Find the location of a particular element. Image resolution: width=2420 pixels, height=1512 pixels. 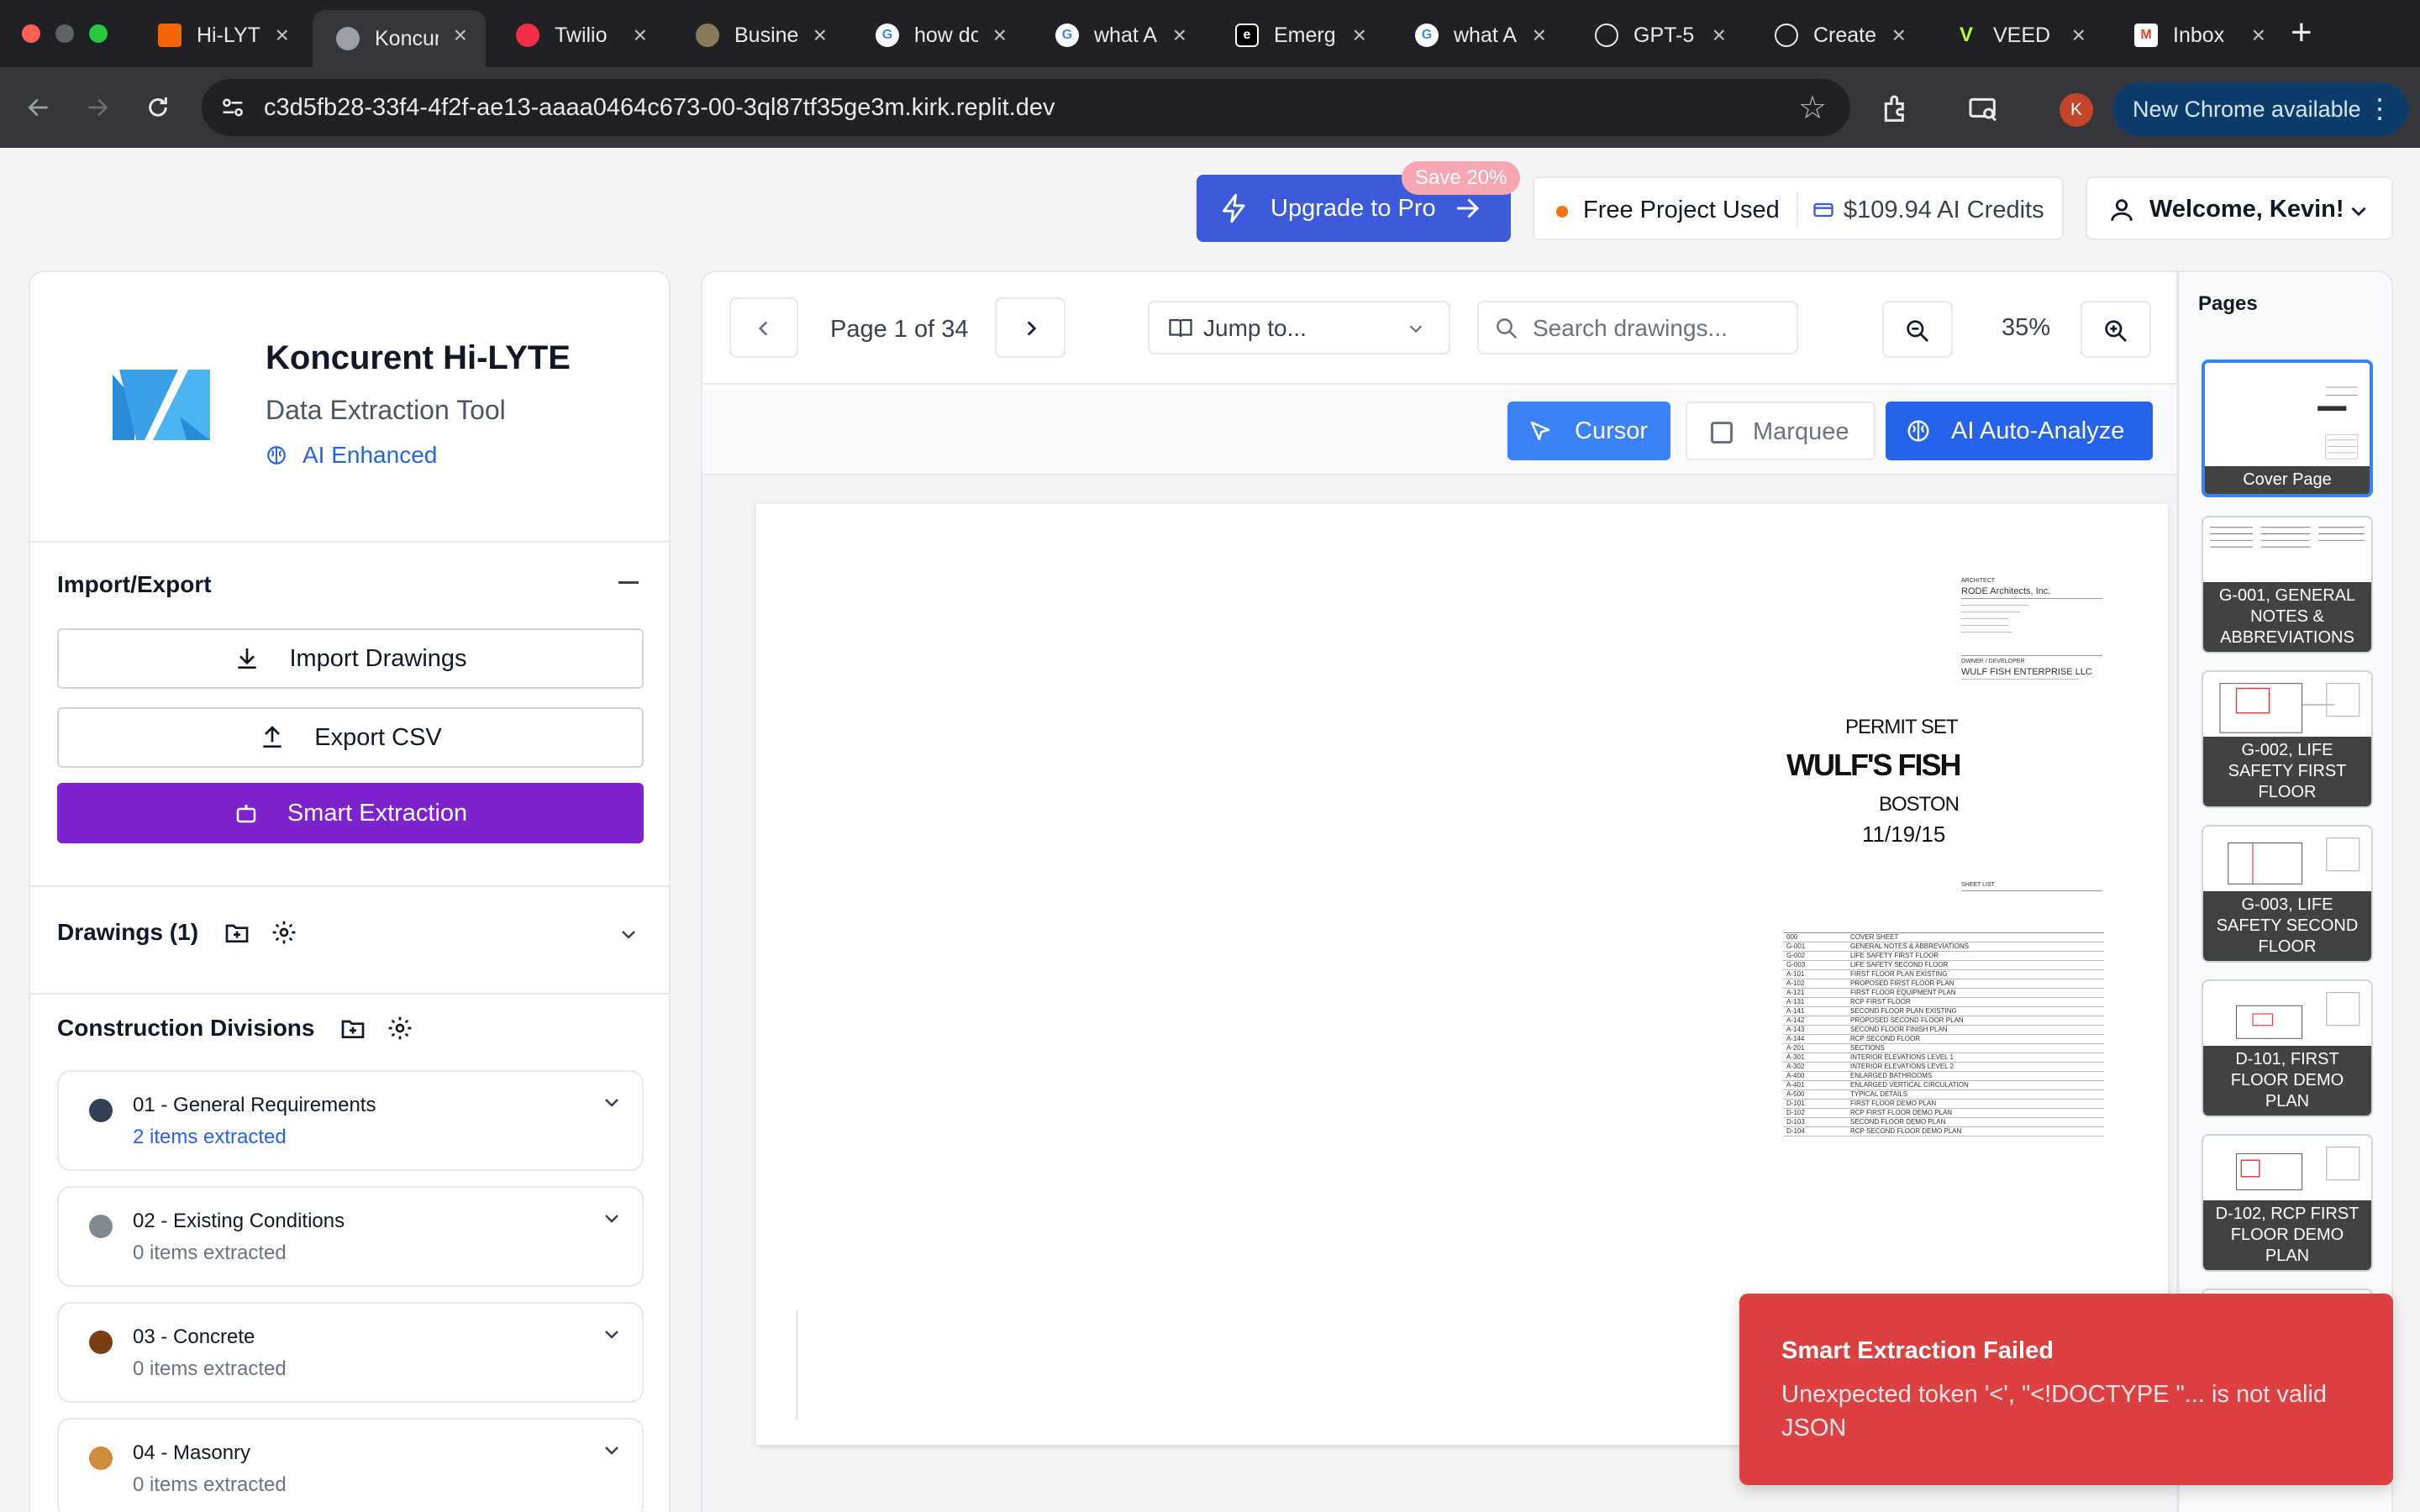

index-row: D-103 SECOND FLOOR DEMO PLAN is located at coordinates (1943, 1122).